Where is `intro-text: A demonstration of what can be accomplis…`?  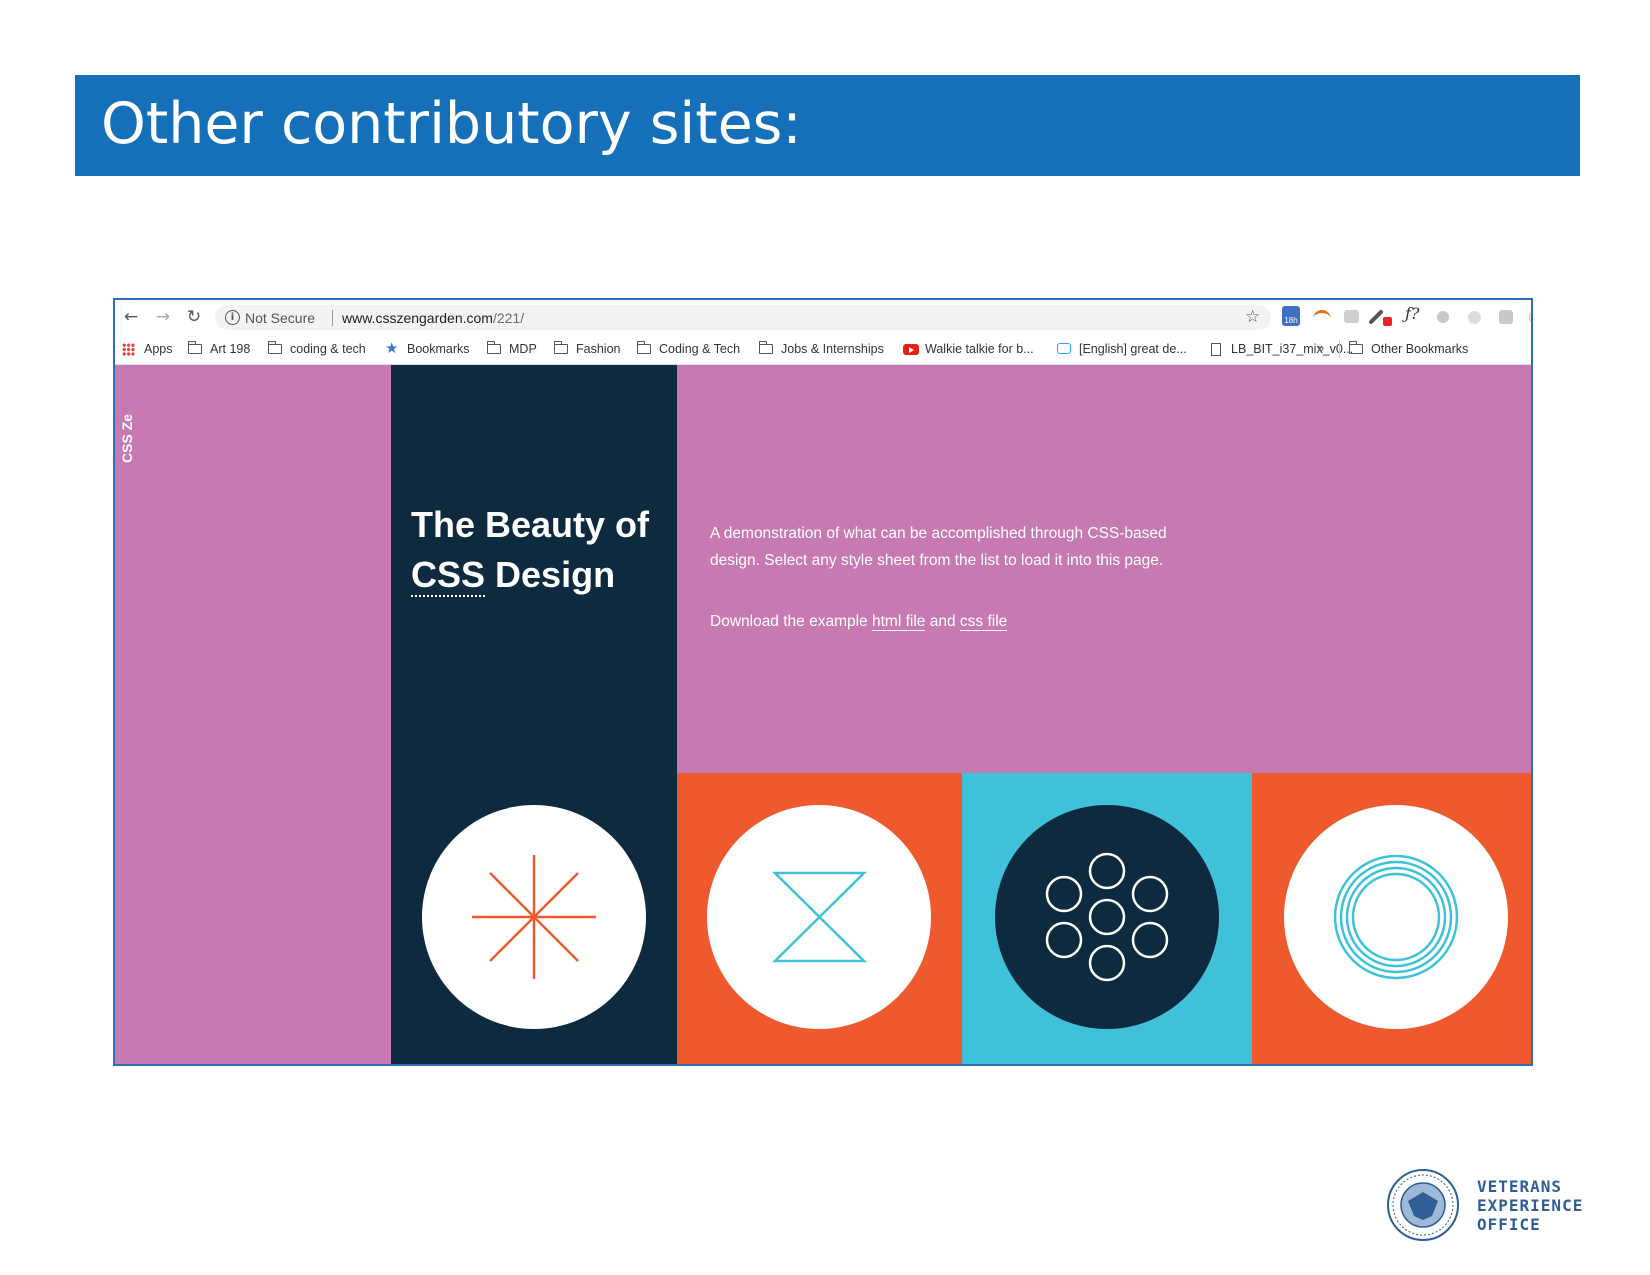
intro-text: A demonstration of what can be accomplis… is located at coordinates (938, 547).